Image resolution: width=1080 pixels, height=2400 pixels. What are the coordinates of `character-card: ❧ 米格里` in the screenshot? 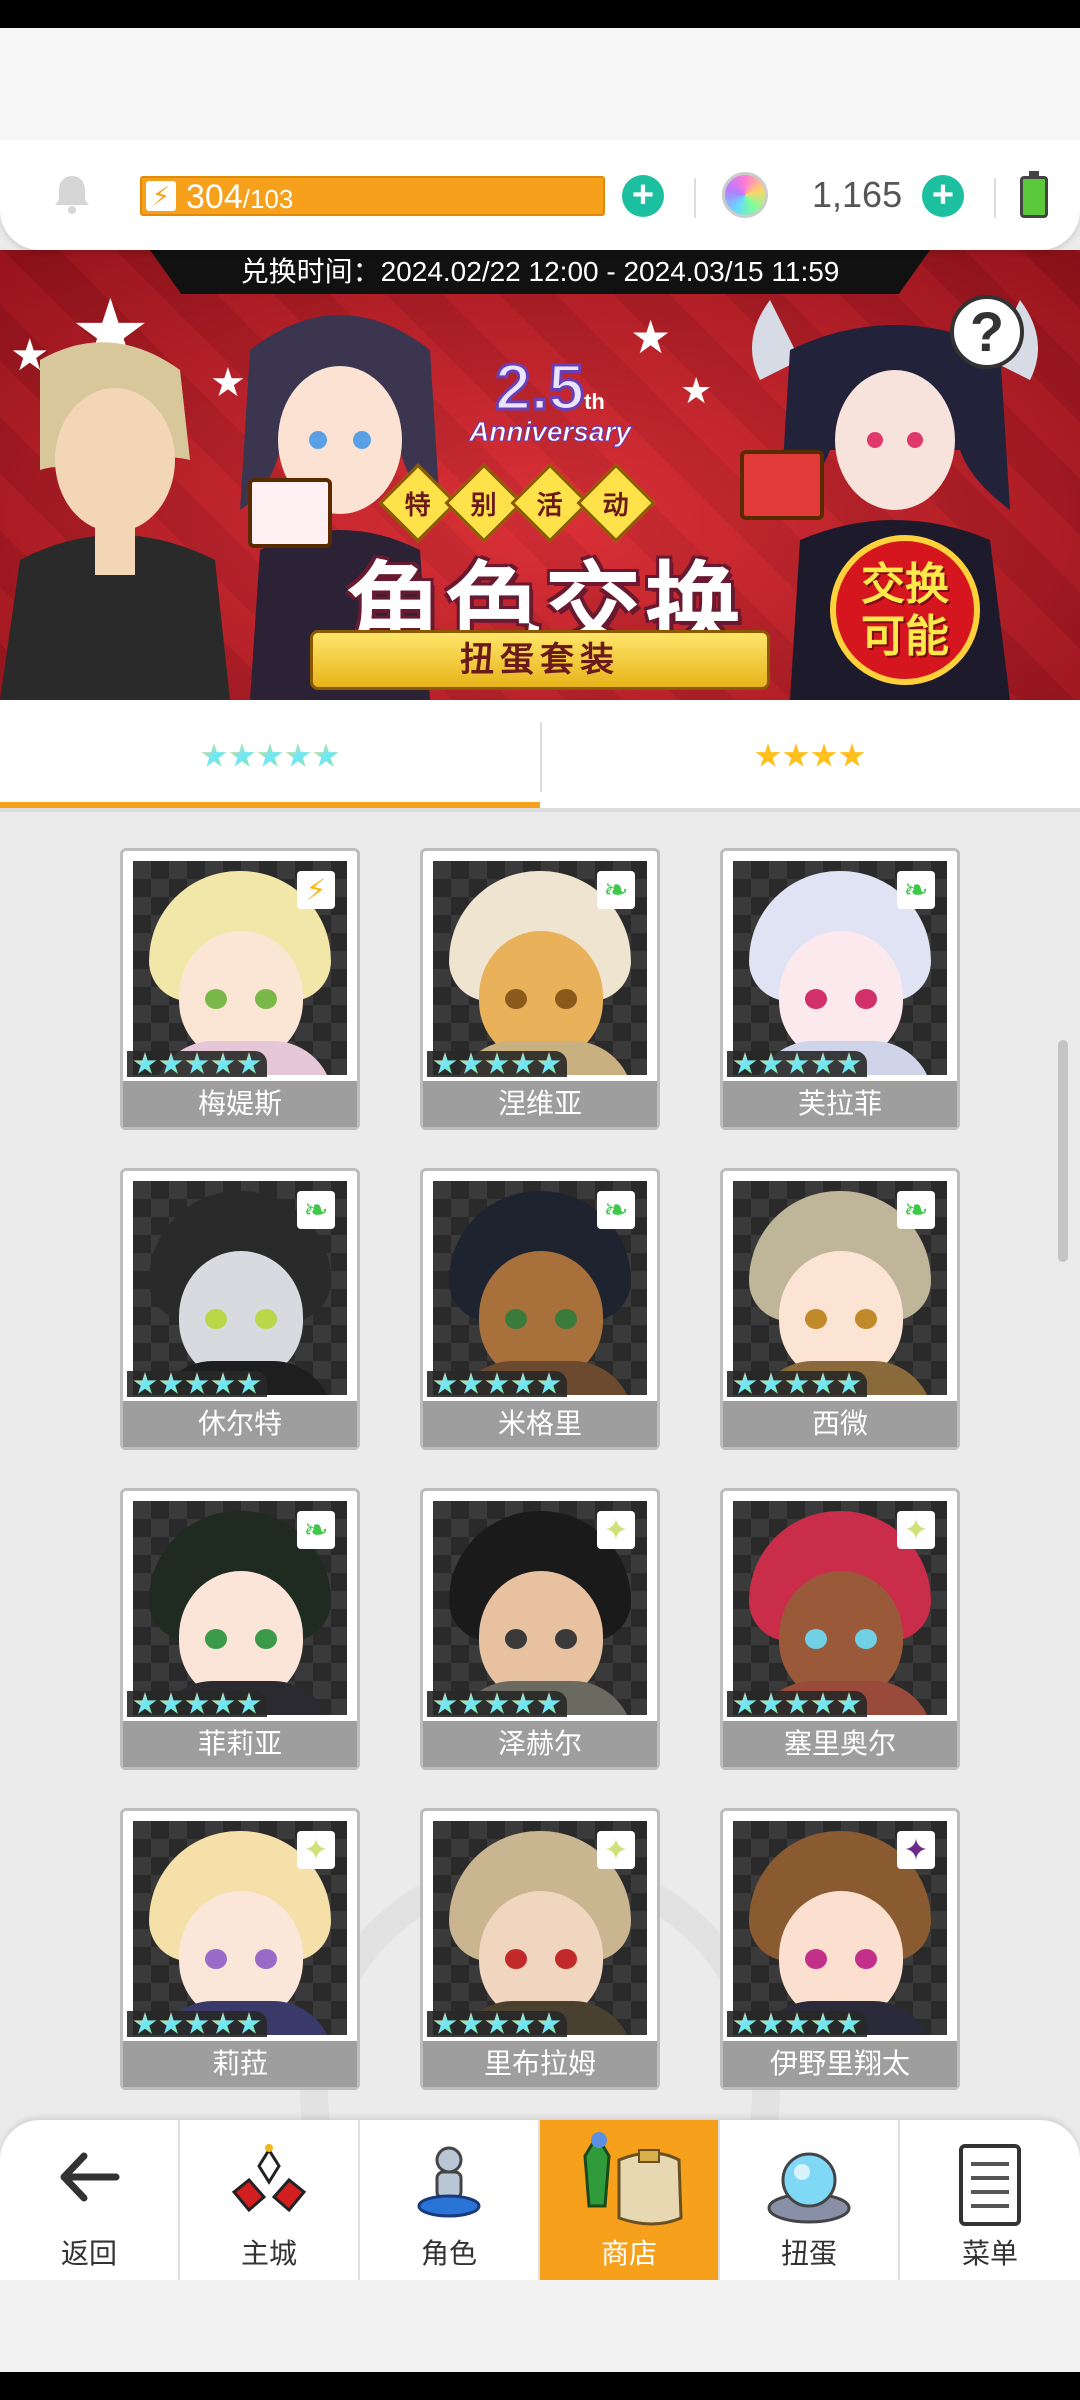 It's located at (540, 1309).